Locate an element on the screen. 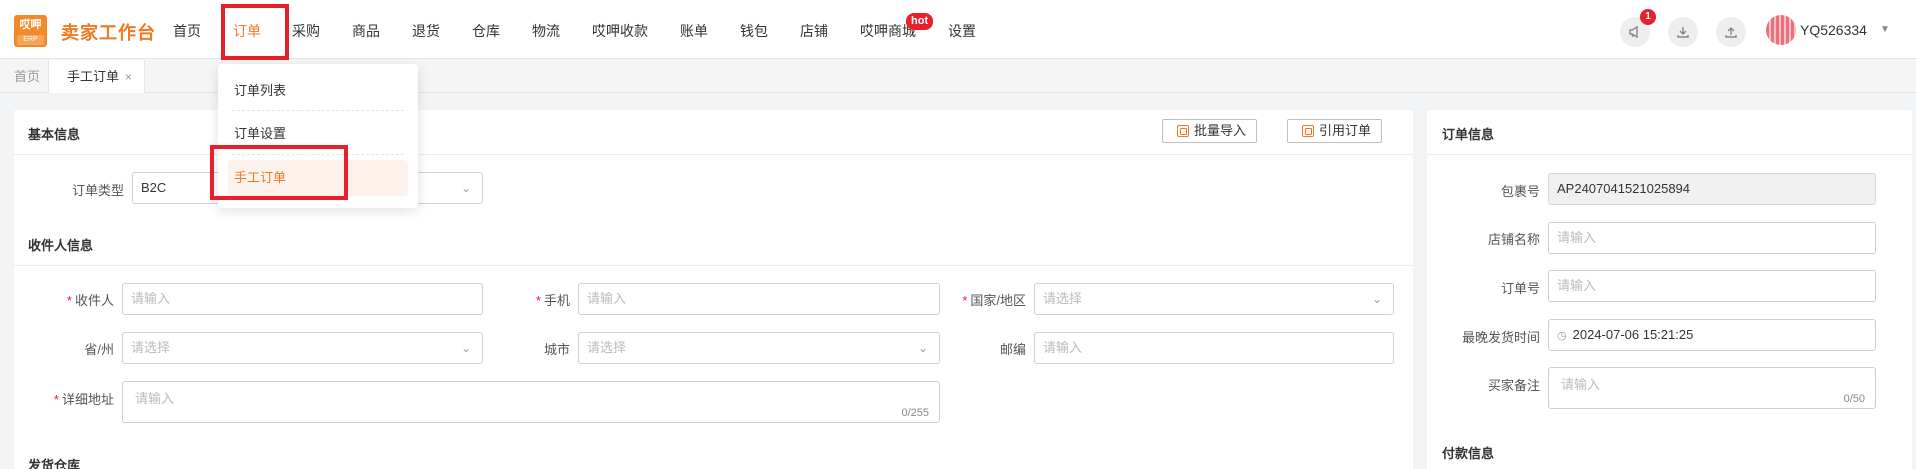 The height and width of the screenshot is (469, 1916). nav-item-products: 商品 is located at coordinates (366, 29).